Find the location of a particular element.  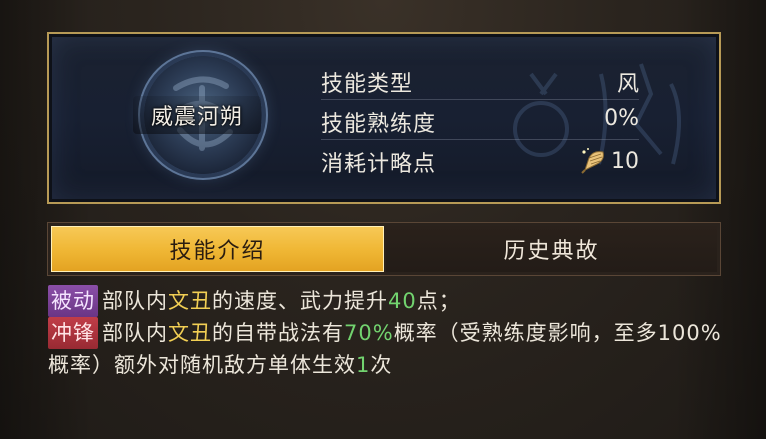

desc-text: 点； is located at coordinates (438, 301).